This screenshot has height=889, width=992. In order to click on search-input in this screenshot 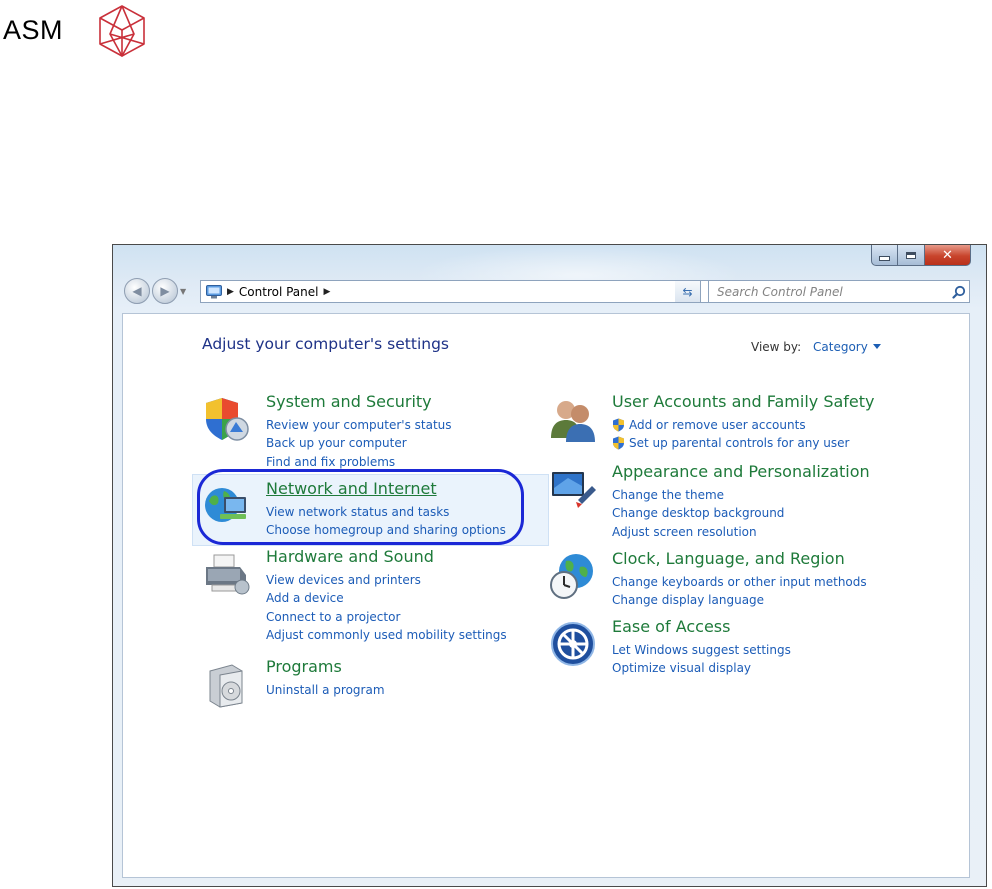, I will do `click(832, 291)`.